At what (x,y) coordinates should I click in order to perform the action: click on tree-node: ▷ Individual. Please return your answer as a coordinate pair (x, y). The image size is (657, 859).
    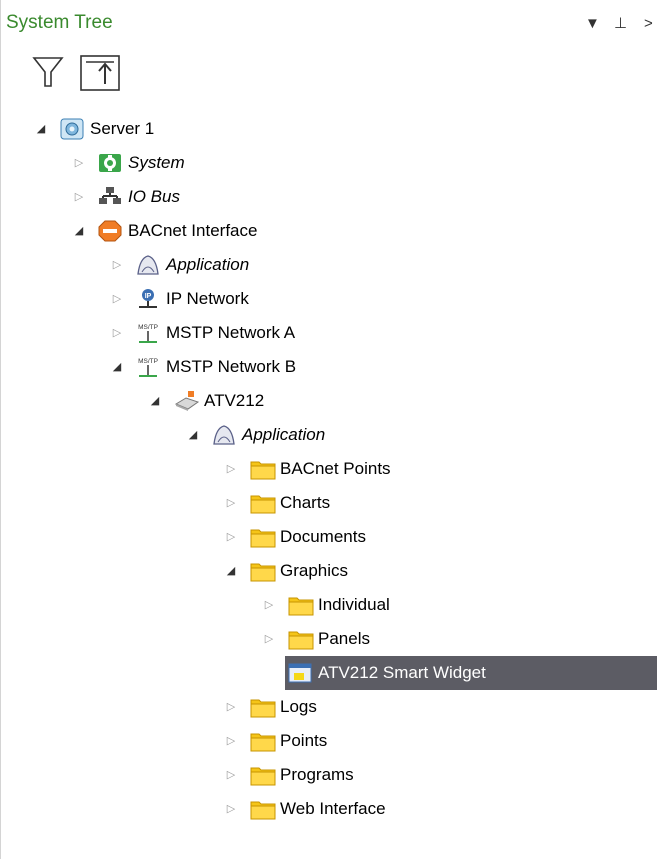
    Looking at the image, I should click on (328, 605).